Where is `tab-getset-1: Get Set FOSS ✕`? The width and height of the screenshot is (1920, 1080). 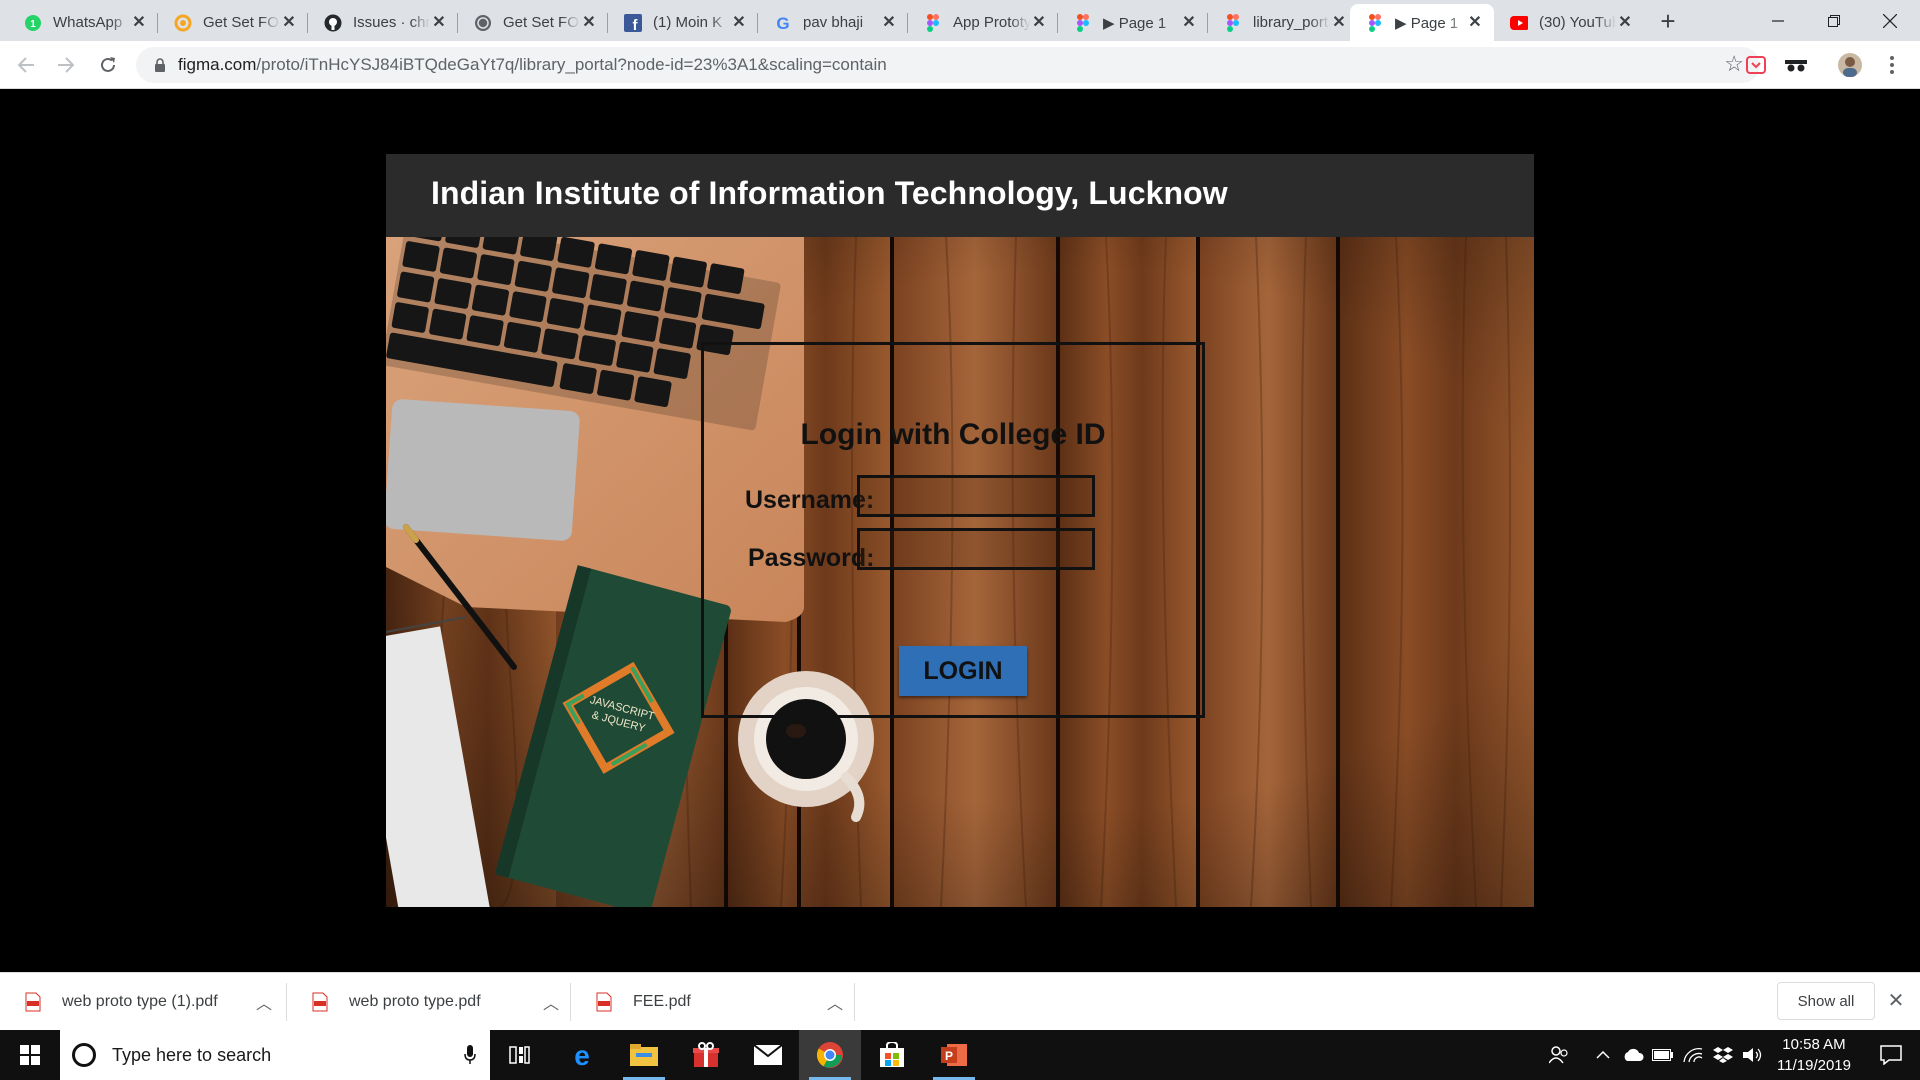 tab-getset-1: Get Set FOSS ✕ is located at coordinates (233, 22).